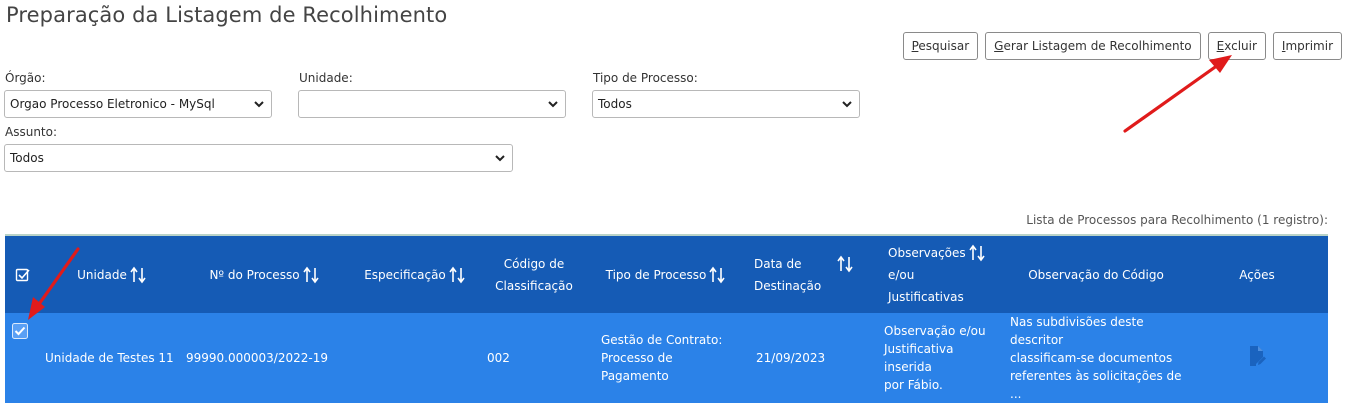 Image resolution: width=1349 pixels, height=405 pixels. I want to click on col-unidade: Unidade, so click(111, 274).